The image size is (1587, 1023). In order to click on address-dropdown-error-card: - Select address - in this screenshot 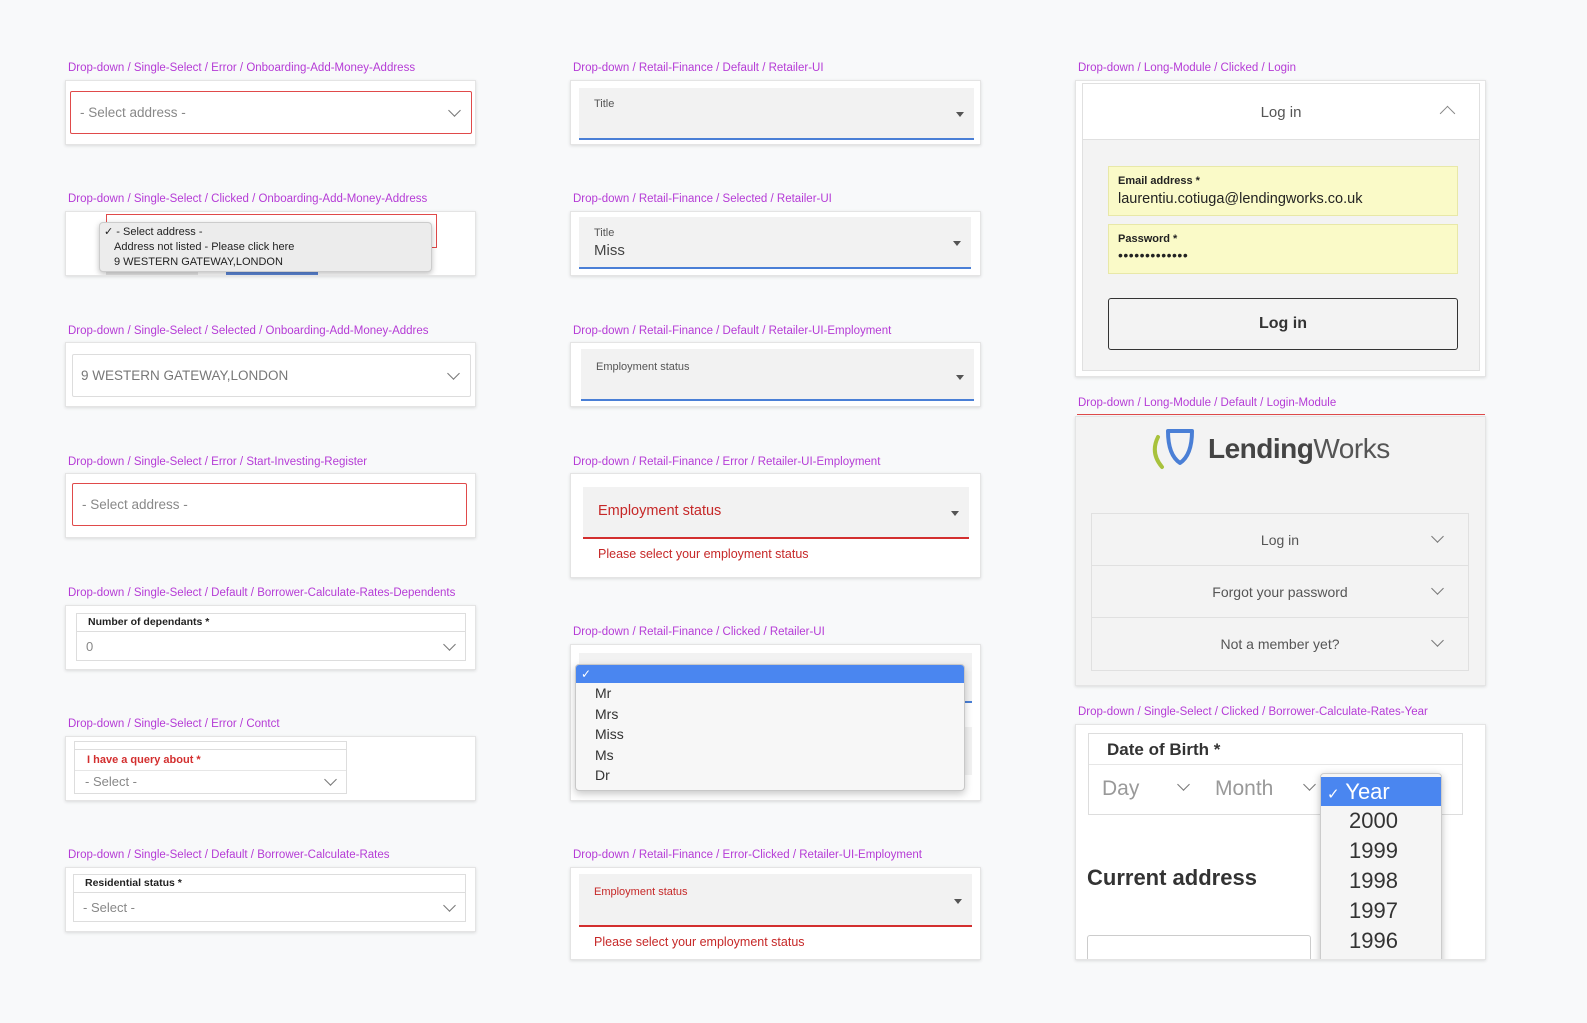, I will do `click(270, 112)`.